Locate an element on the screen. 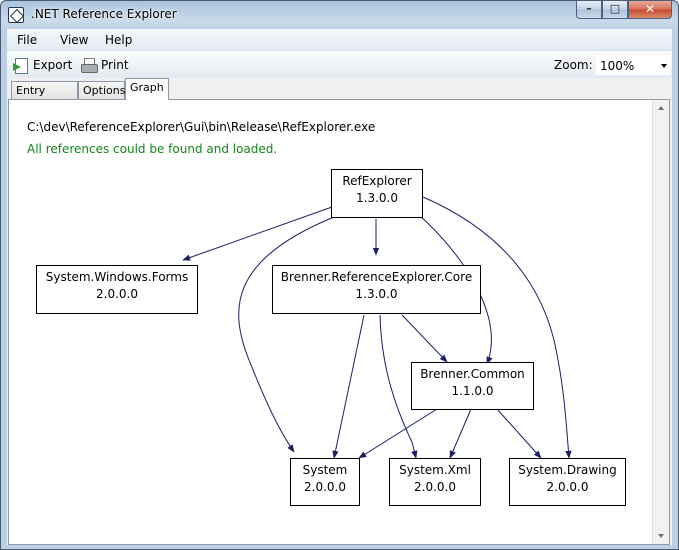 The image size is (679, 550). node-refexplorer: RefExplorer 1.3.0.0 is located at coordinates (377, 193).